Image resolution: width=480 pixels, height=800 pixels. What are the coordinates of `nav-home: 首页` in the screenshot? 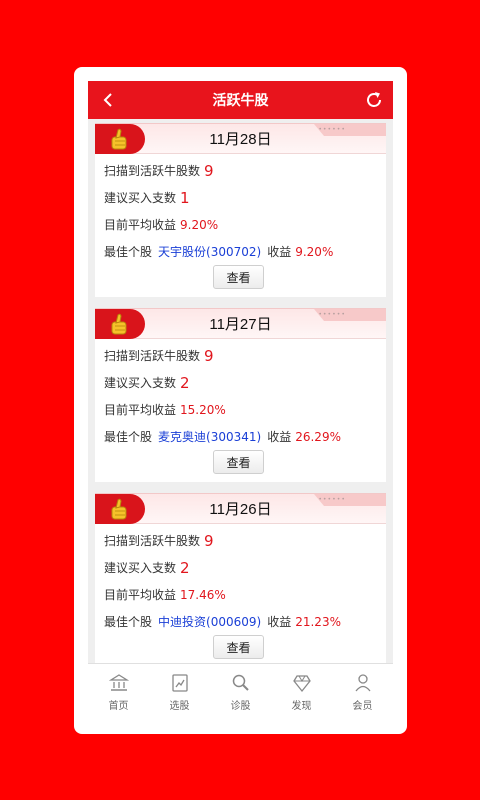 It's located at (118, 692).